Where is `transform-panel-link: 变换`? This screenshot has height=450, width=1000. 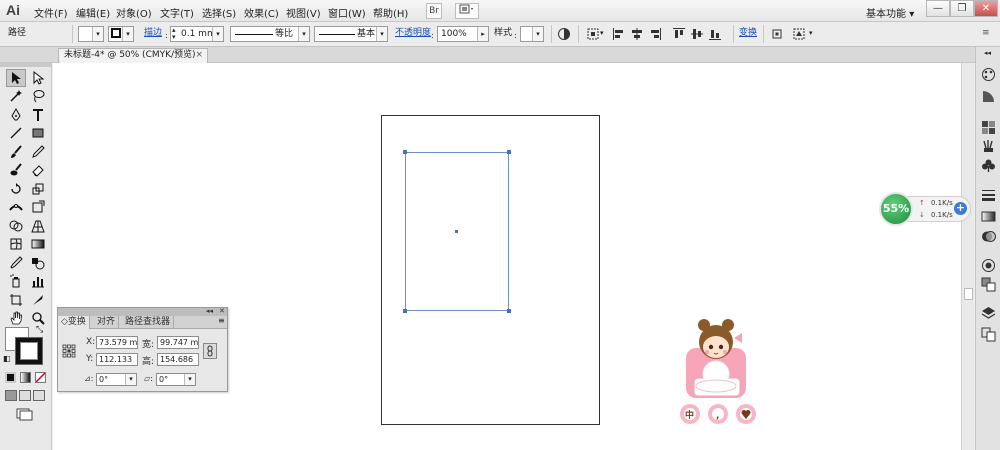 transform-panel-link: 变换 is located at coordinates (748, 34).